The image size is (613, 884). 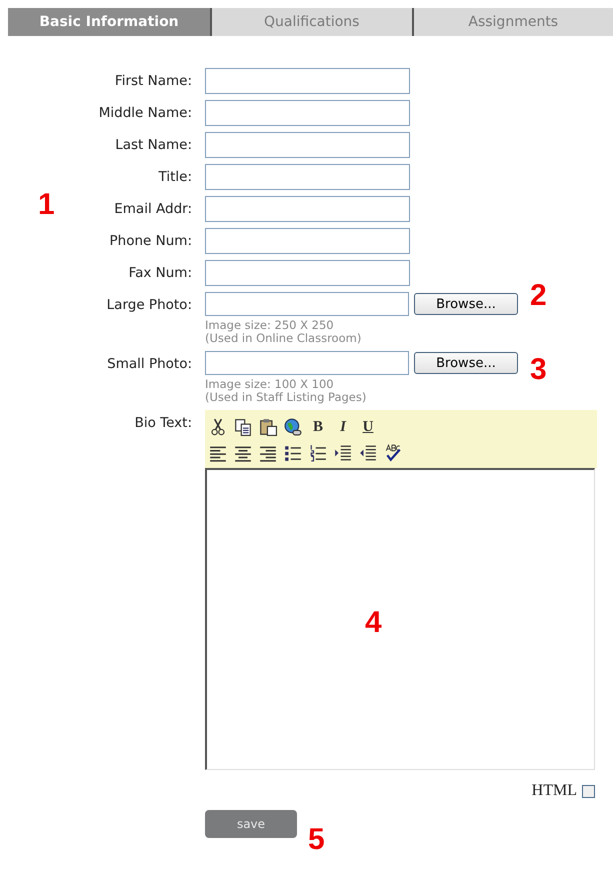 What do you see at coordinates (149, 363) in the screenshot?
I see `field-label: Small Photo:` at bounding box center [149, 363].